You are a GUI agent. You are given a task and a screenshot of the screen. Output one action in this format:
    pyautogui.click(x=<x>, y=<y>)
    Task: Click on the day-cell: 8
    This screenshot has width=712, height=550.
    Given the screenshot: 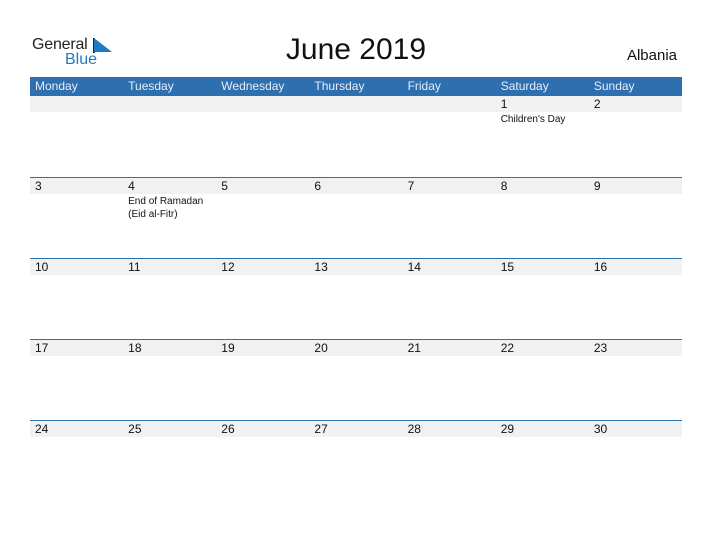 What is the action you would take?
    pyautogui.click(x=542, y=218)
    